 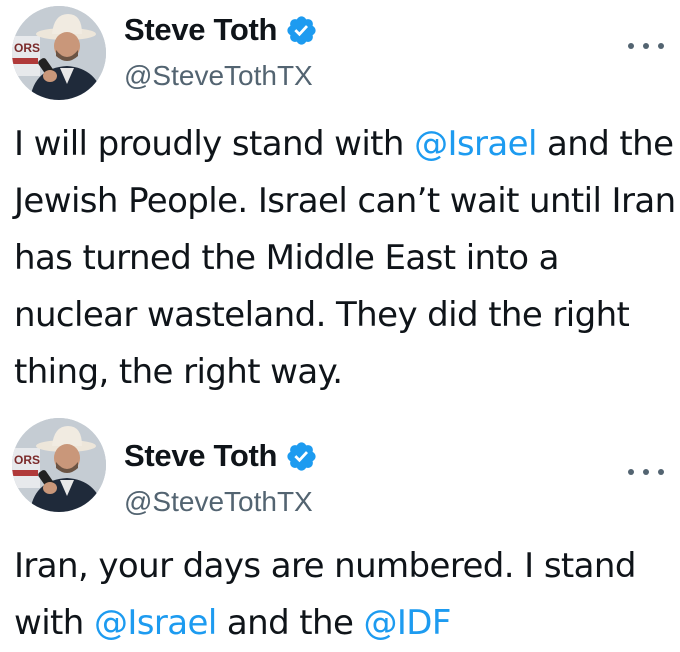 What do you see at coordinates (290, 623) in the screenshot?
I see `tweet-text-segment: and the` at bounding box center [290, 623].